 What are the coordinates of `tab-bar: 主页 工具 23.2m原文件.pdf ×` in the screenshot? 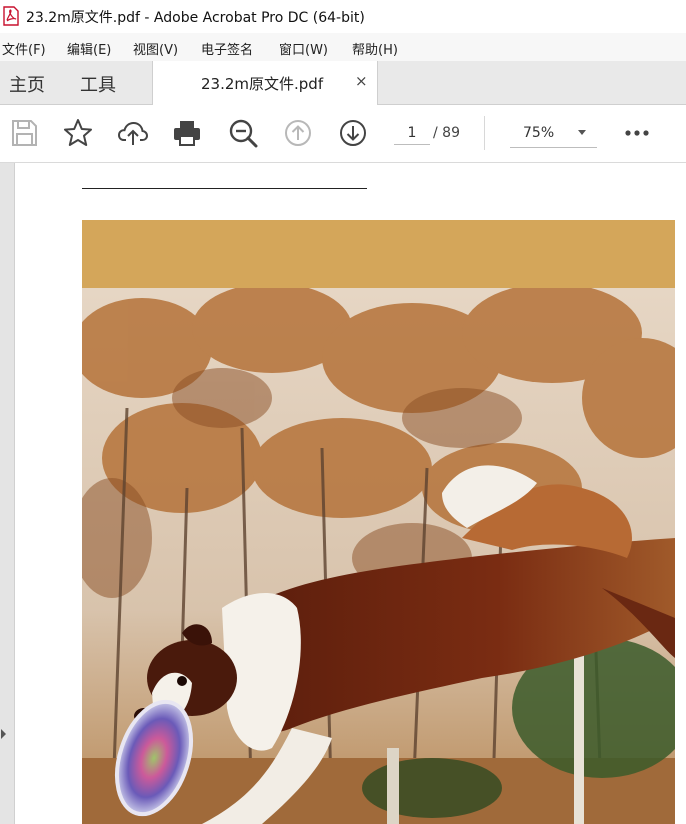 It's located at (343, 83).